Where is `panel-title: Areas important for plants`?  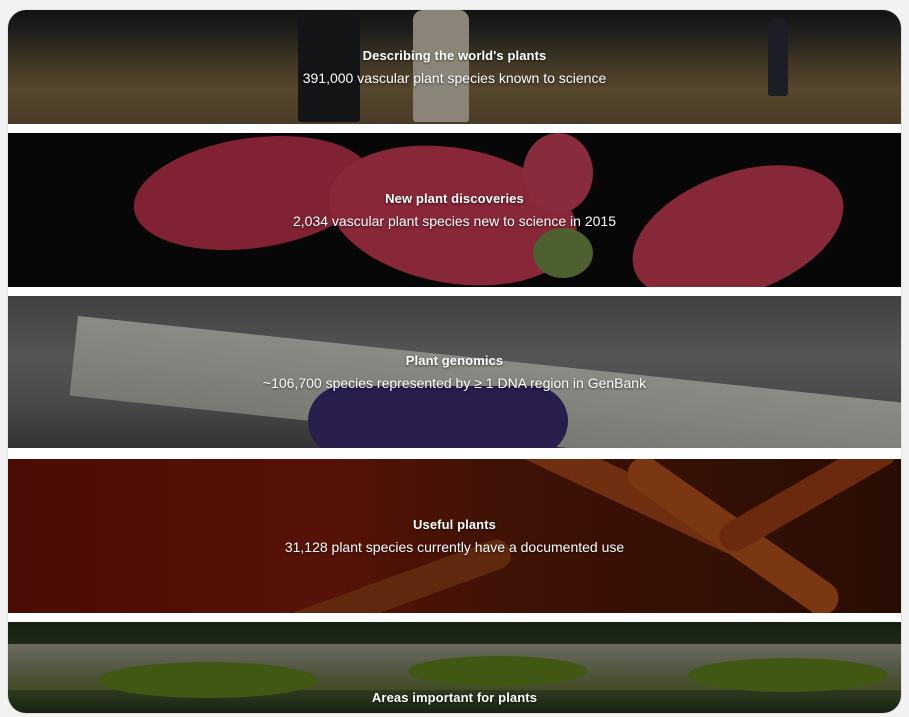
panel-title: Areas important for plants is located at coordinates (454, 697).